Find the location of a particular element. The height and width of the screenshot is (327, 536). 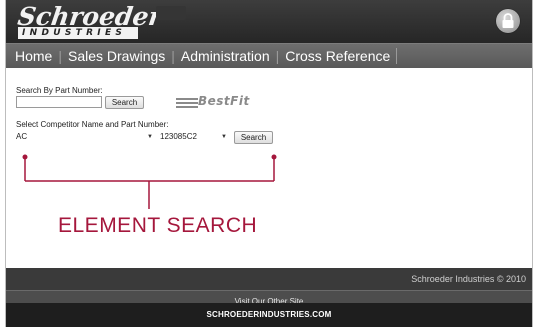

other-site-bar: Visit Our Other Site is located at coordinates (269, 298).